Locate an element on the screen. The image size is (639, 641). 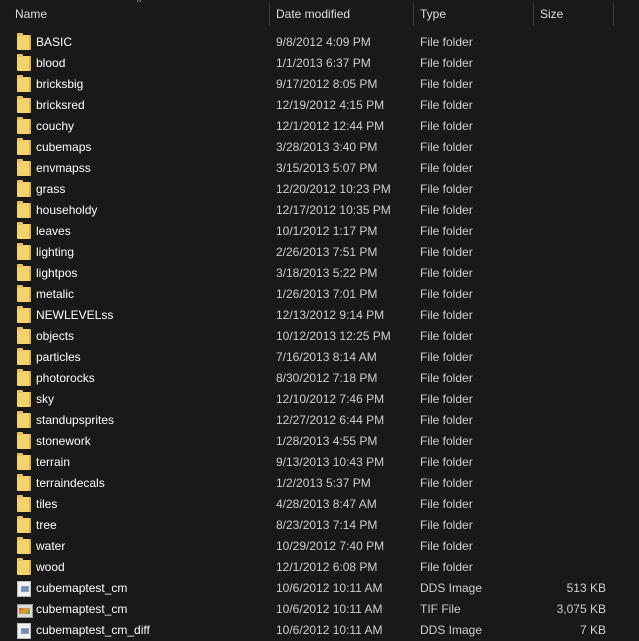
file-name: envmapss is located at coordinates (63, 168).